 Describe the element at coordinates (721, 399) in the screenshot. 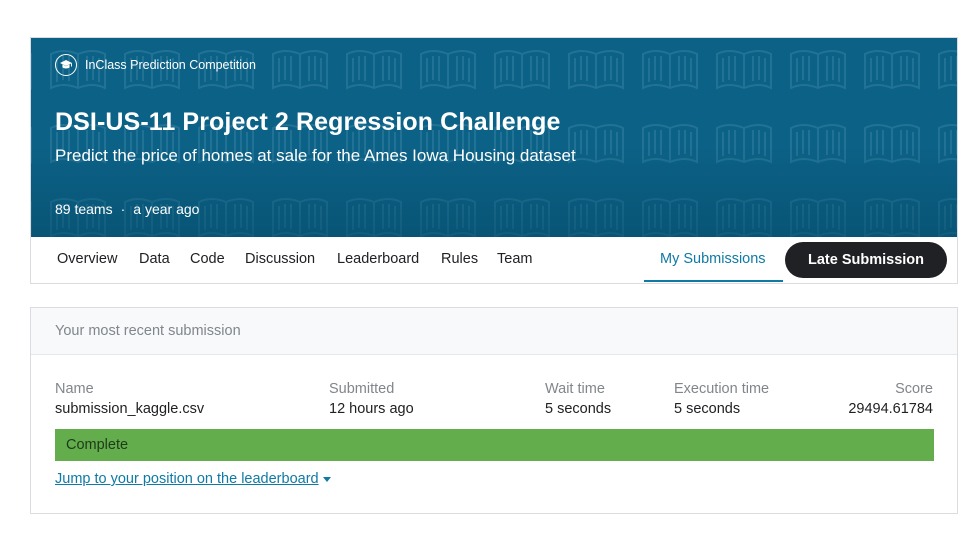

I see `execution-time-column: Execution time 5 seconds` at that location.